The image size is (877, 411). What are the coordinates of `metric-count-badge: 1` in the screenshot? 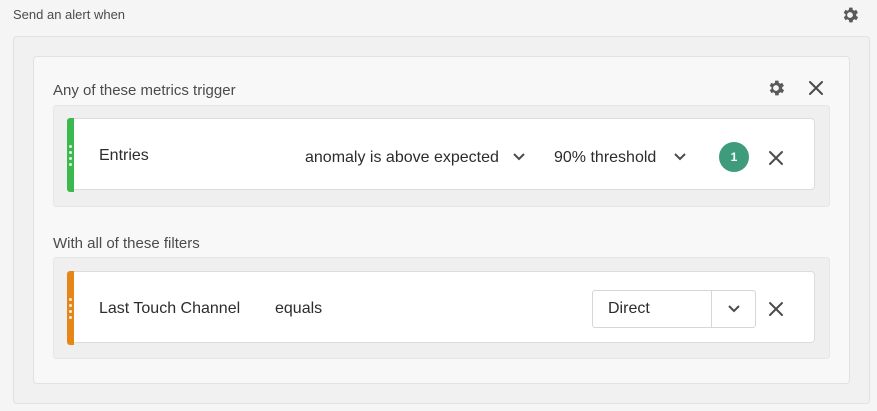 It's located at (734, 157).